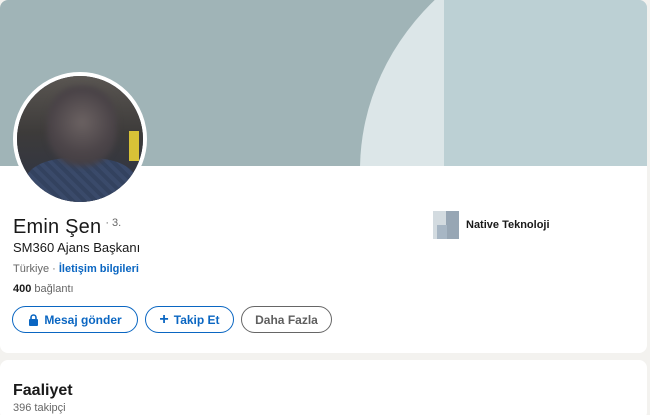 The height and width of the screenshot is (415, 650). What do you see at coordinates (545, 83) in the screenshot?
I see `cover-panel-shape` at bounding box center [545, 83].